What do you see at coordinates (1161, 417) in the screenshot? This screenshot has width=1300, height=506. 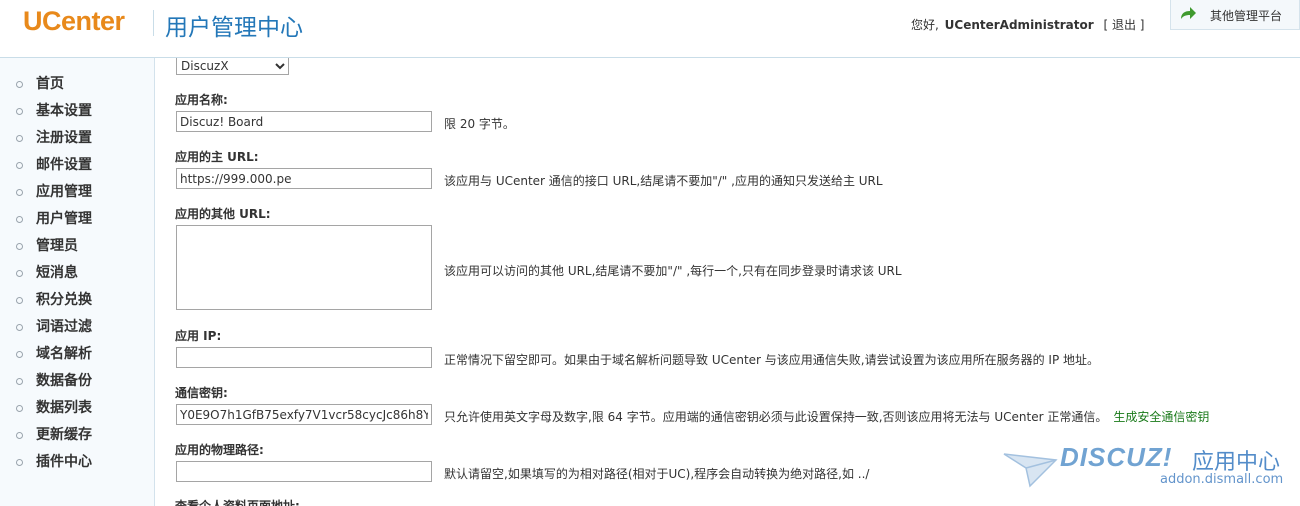 I see `generate-key-link: 生成安全通信密钥` at bounding box center [1161, 417].